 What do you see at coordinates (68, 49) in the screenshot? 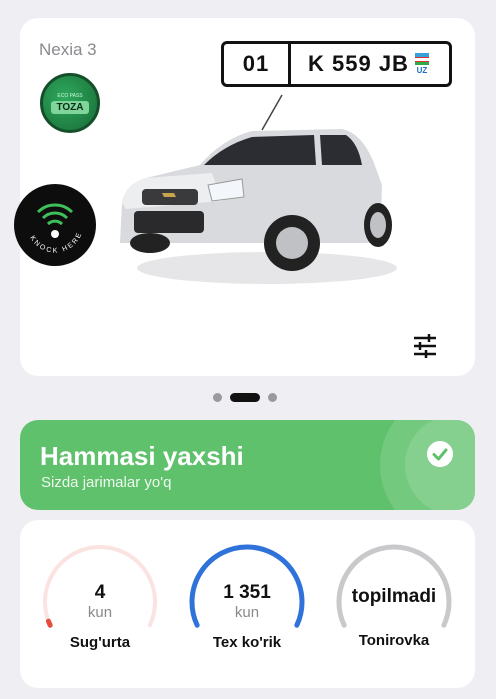
I see `car-model: Nexia 3` at bounding box center [68, 49].